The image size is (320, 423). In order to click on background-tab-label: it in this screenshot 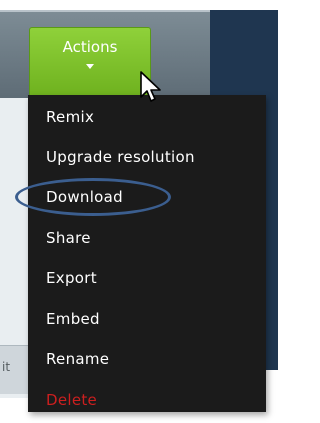, I will do `click(6, 367)`.